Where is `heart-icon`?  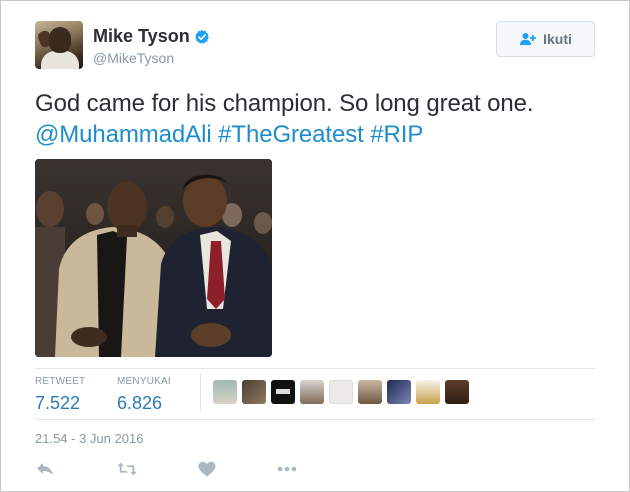 heart-icon is located at coordinates (207, 469).